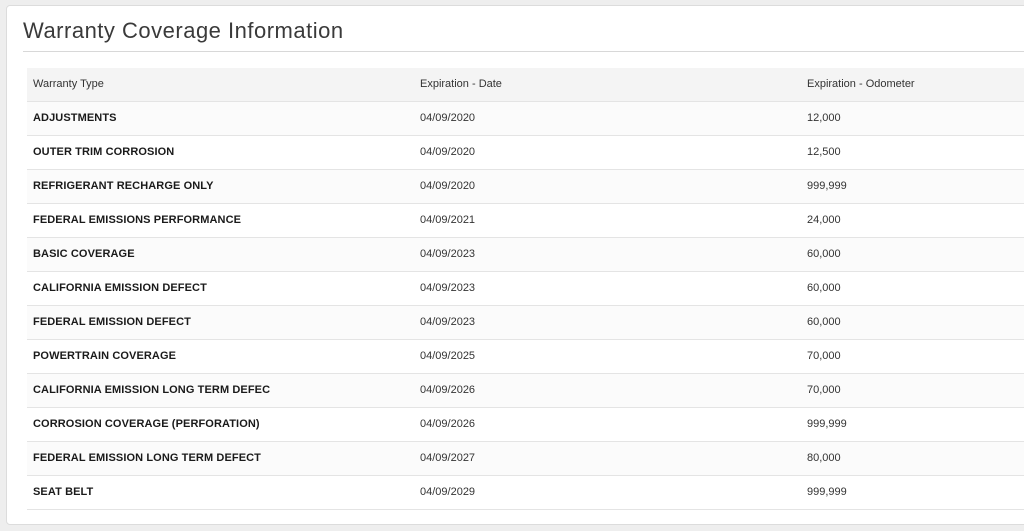  I want to click on warranty-type-cell: FEDERAL EMISSION LONG TERM DEFECT, so click(220, 458).